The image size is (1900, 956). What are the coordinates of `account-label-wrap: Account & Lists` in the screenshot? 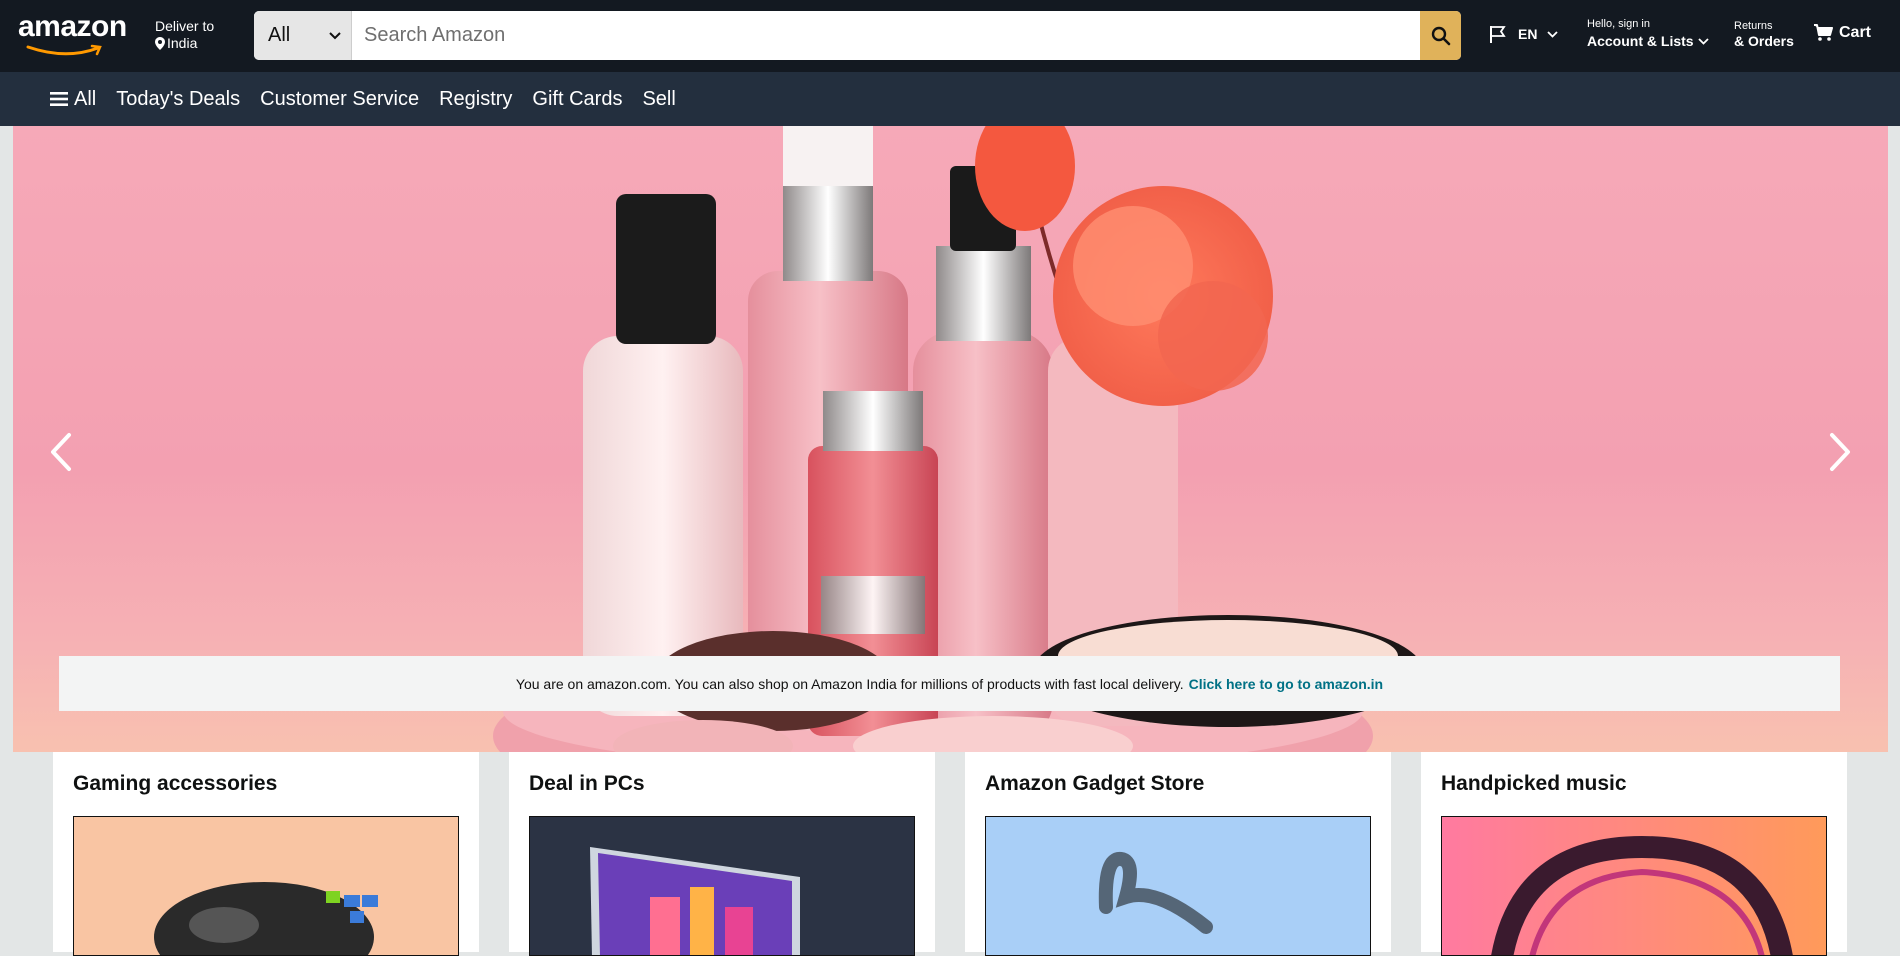 It's located at (1648, 41).